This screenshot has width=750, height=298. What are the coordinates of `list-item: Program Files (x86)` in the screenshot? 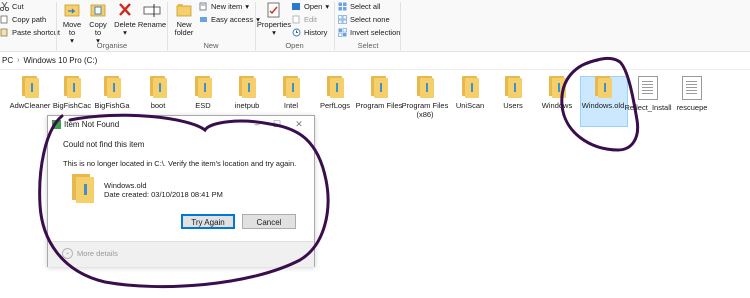 It's located at (425, 97).